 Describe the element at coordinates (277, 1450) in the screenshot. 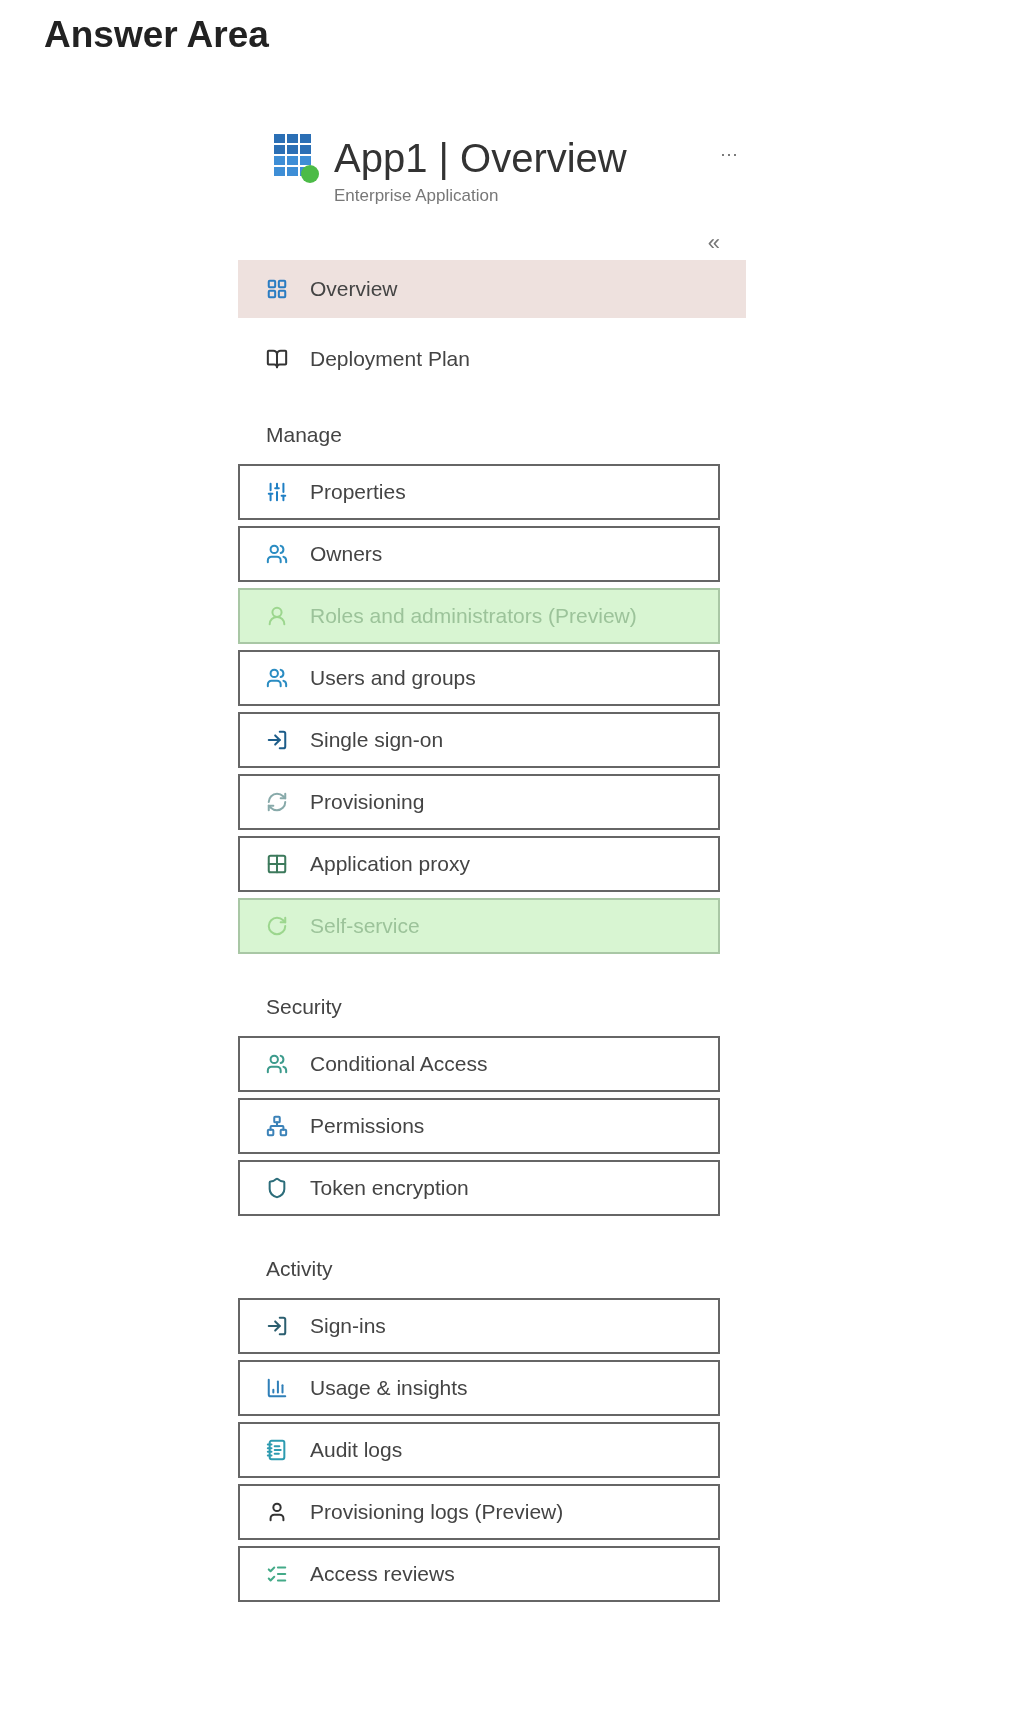

I see `notebook-icon` at that location.